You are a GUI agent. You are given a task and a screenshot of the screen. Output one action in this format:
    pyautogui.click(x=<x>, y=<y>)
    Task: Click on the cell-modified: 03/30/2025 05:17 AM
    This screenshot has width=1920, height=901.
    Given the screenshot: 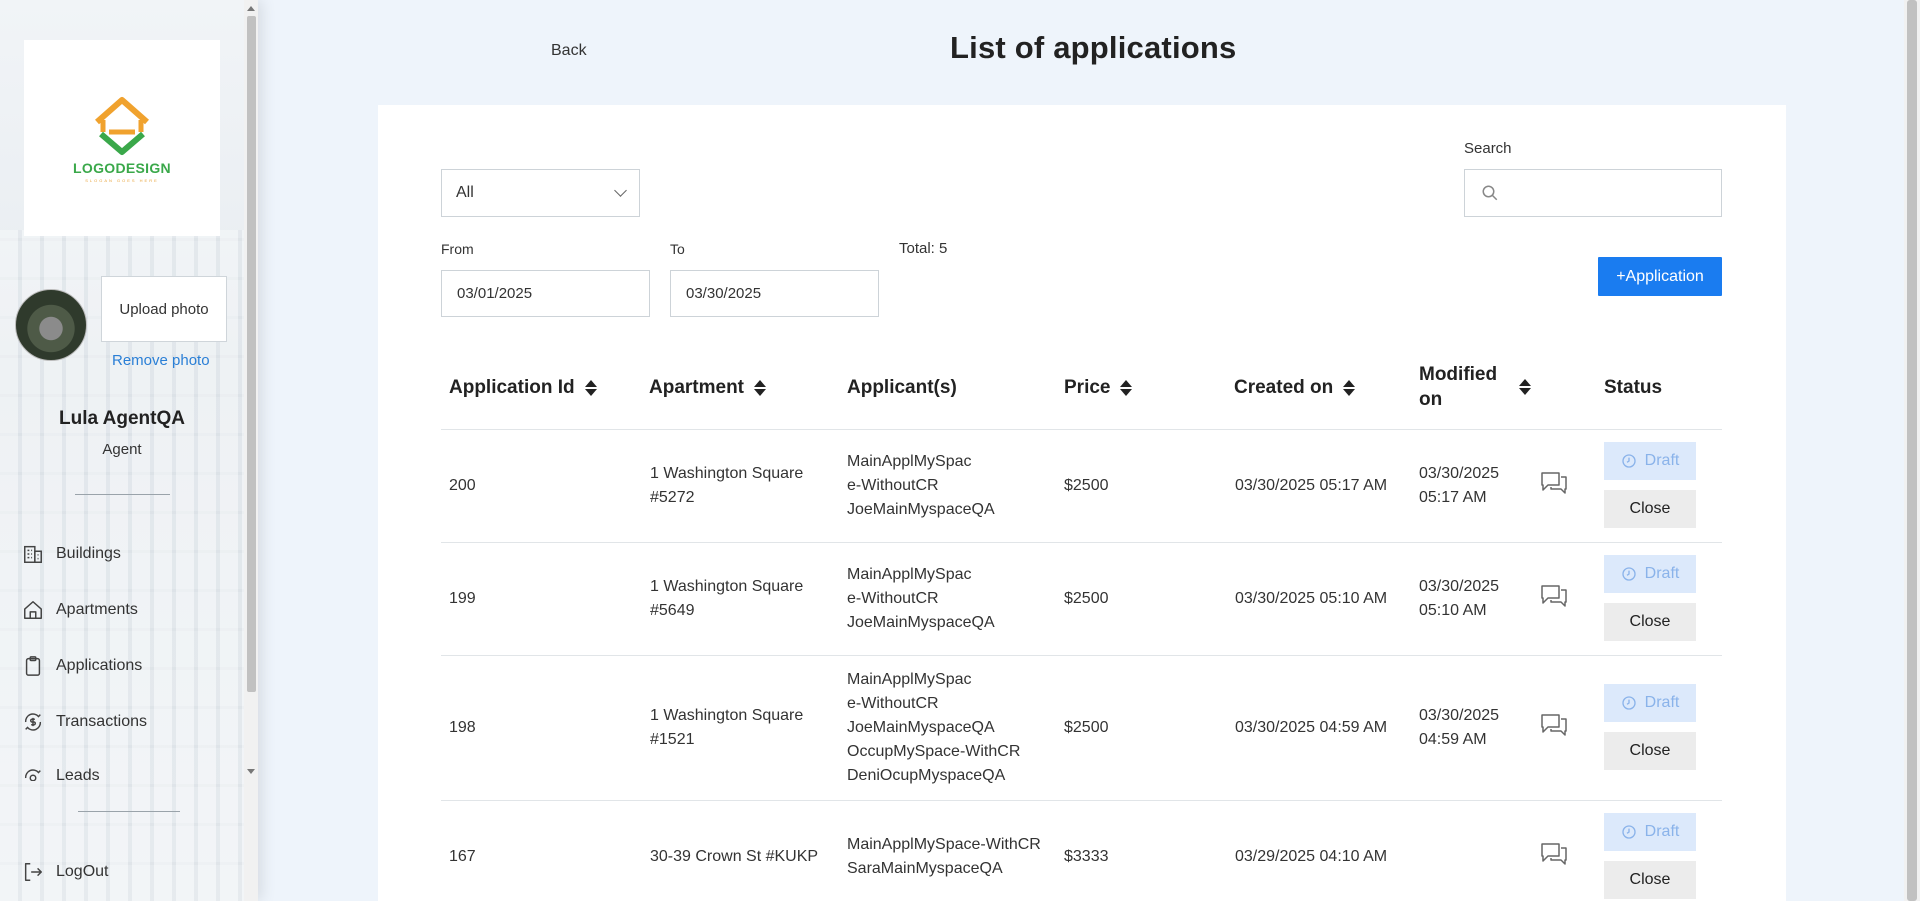 What is the action you would take?
    pyautogui.click(x=1459, y=485)
    